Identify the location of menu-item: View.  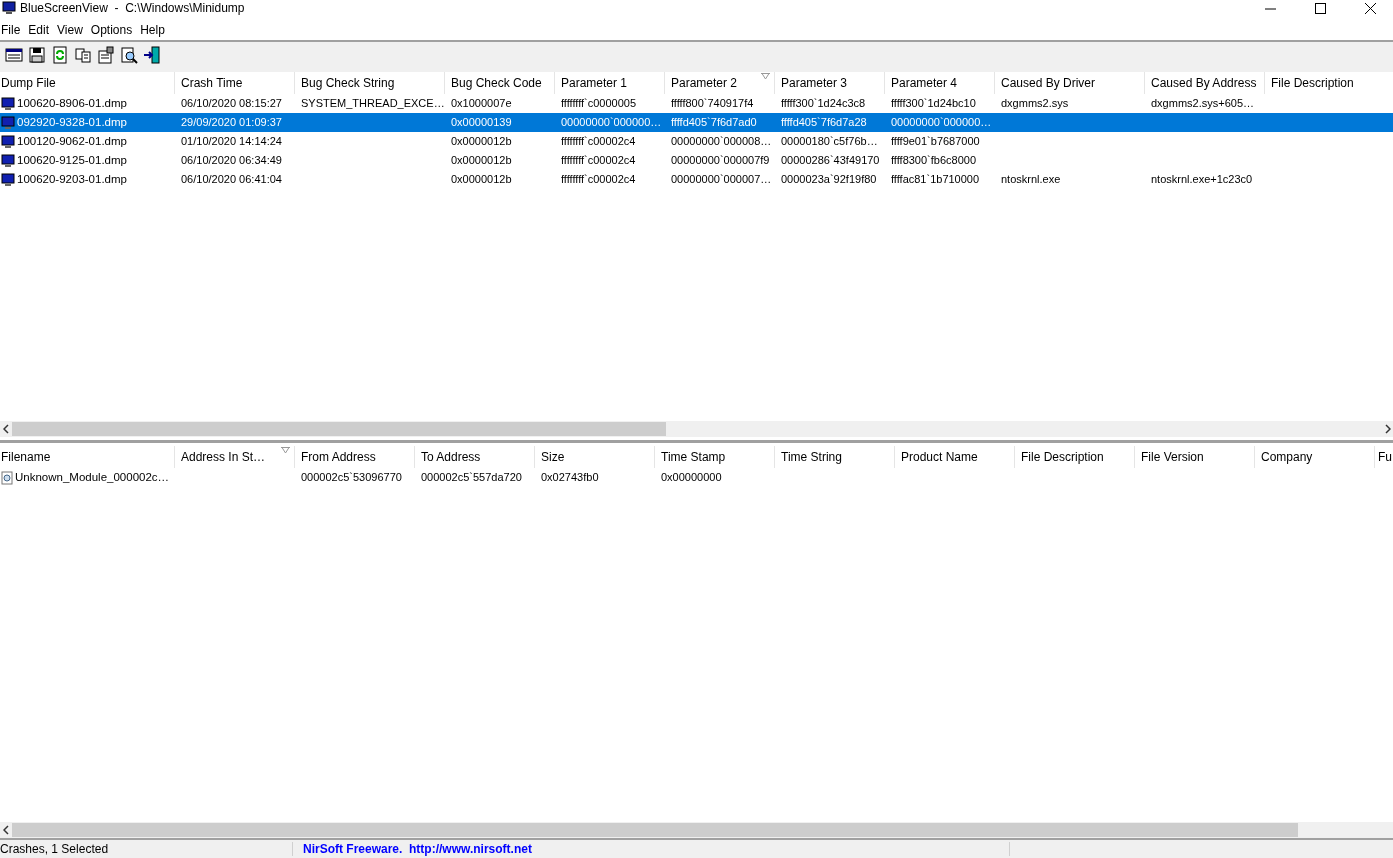
(73, 30).